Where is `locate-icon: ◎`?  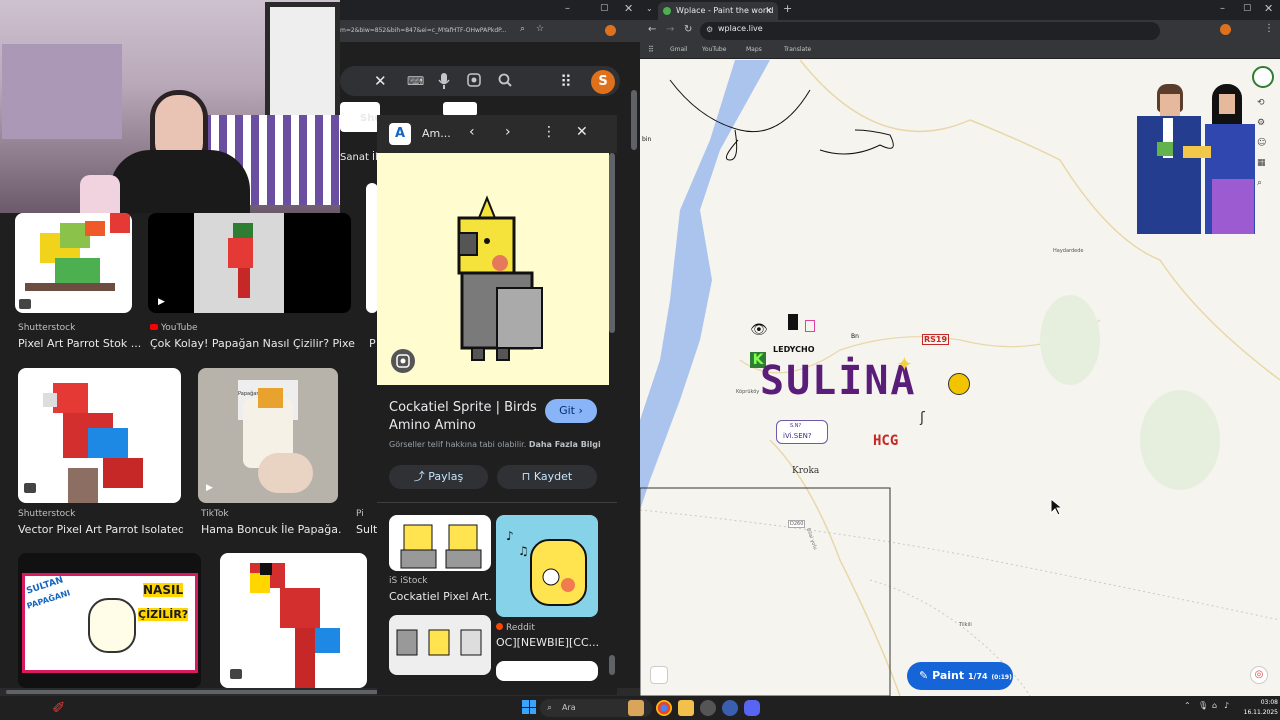
locate-icon: ◎ is located at coordinates (1259, 675).